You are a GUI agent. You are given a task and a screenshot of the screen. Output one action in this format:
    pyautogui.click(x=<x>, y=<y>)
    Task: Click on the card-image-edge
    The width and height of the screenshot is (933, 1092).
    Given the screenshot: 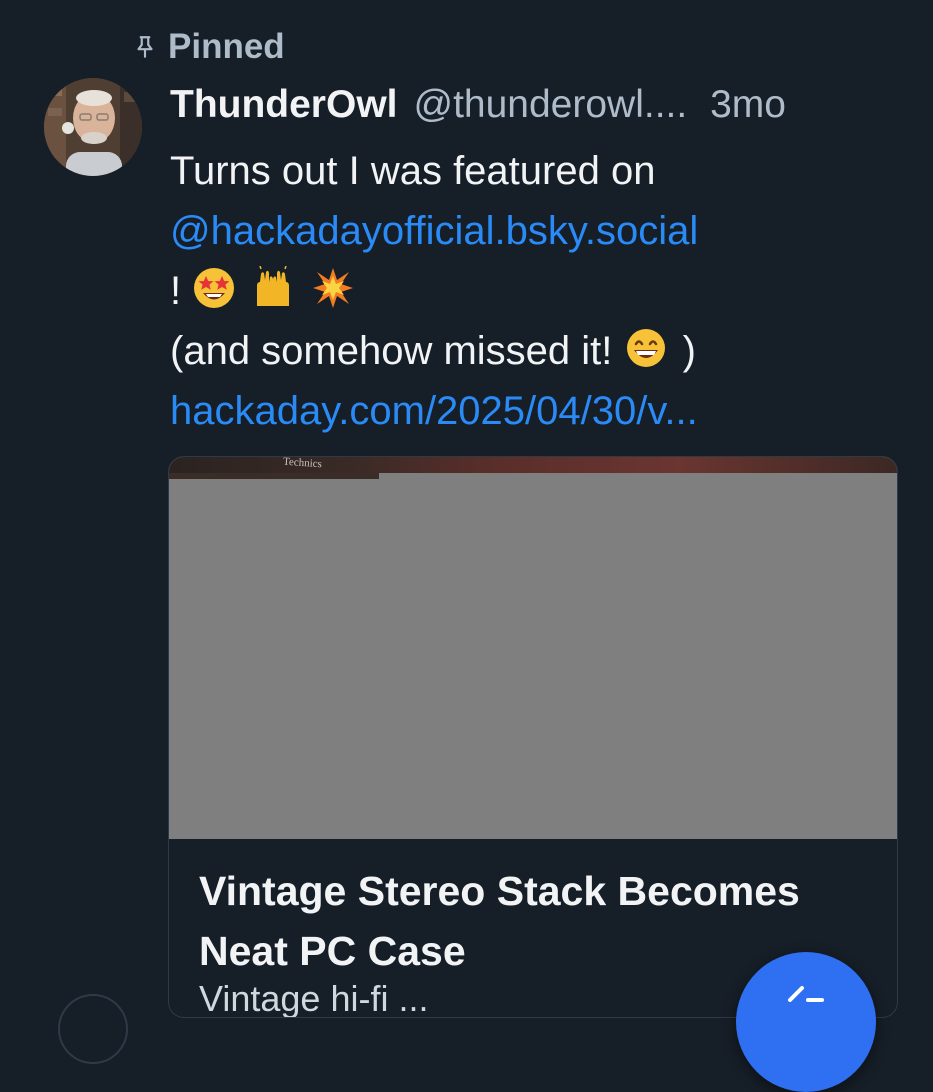 What is the action you would take?
    pyautogui.click(x=274, y=476)
    